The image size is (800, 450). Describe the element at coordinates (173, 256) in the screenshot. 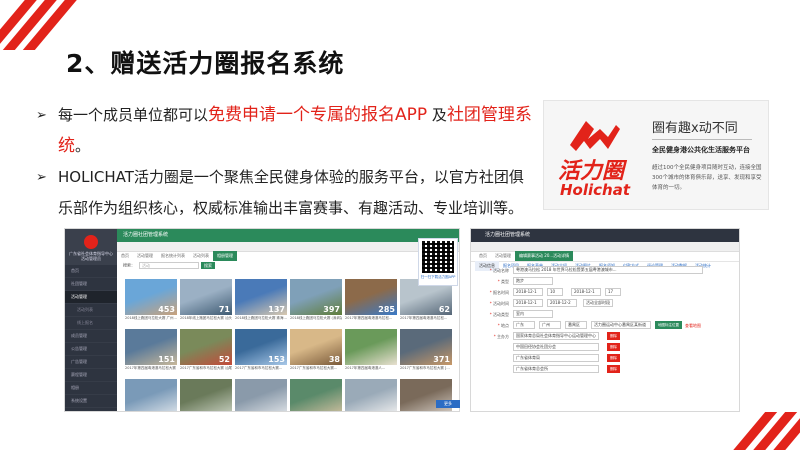

I see `tab-item: 报名统计列表` at that location.